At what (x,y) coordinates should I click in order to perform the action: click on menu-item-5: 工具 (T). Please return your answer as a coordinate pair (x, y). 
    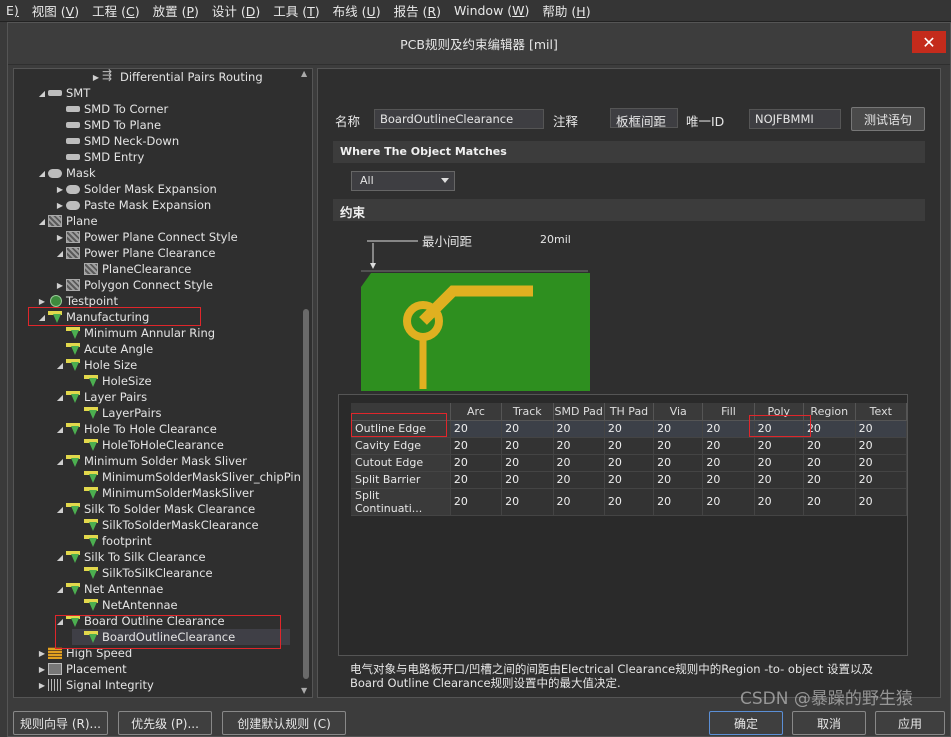
    Looking at the image, I should click on (296, 10).